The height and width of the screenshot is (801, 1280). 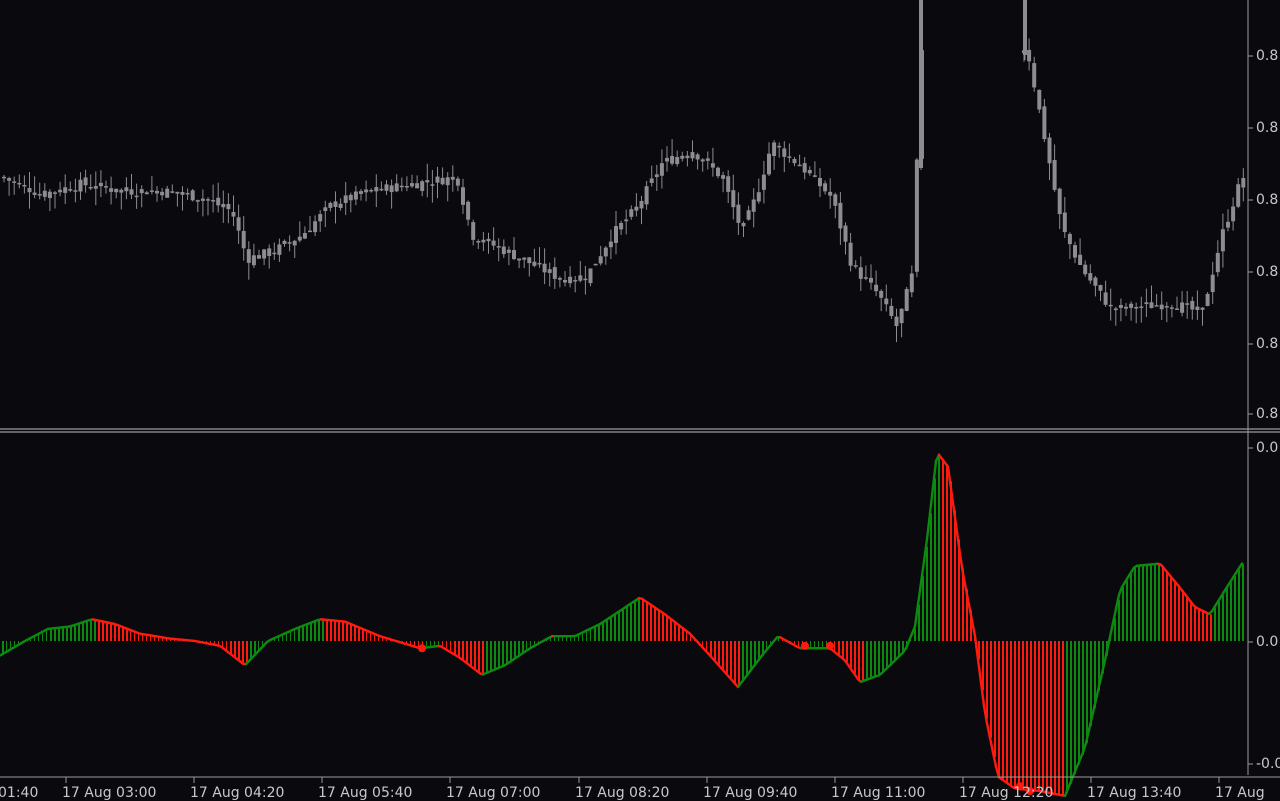 I want to click on time-axis-label: 17 Aug, so click(x=1240, y=793).